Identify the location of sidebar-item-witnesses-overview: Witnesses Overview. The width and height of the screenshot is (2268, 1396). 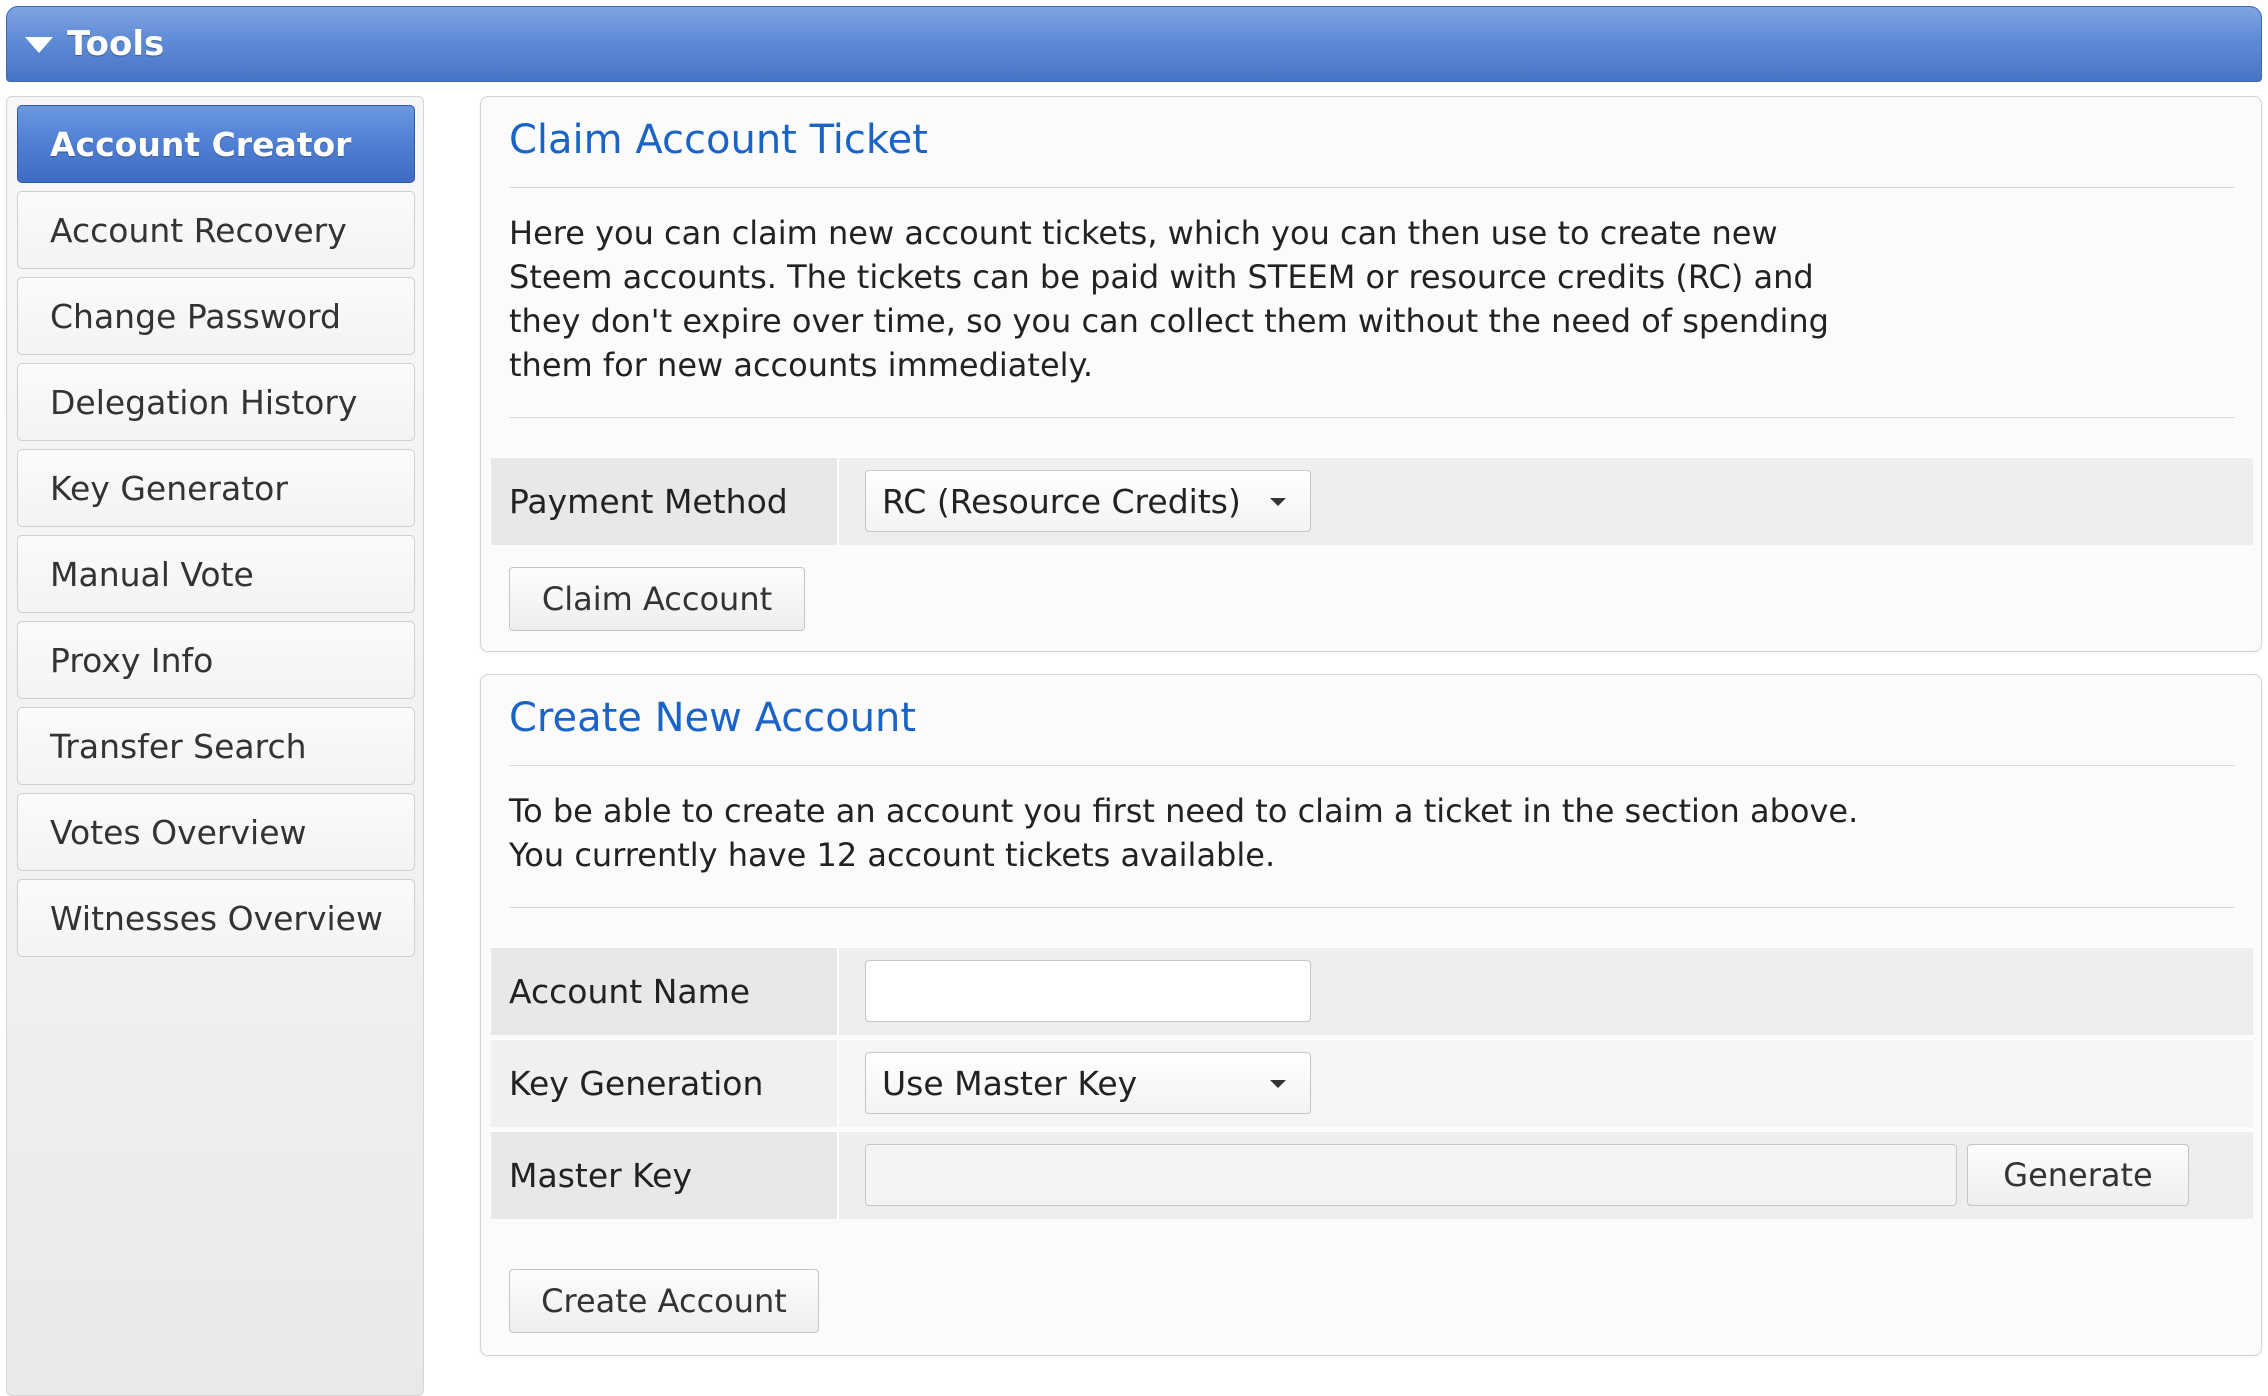
(216, 918).